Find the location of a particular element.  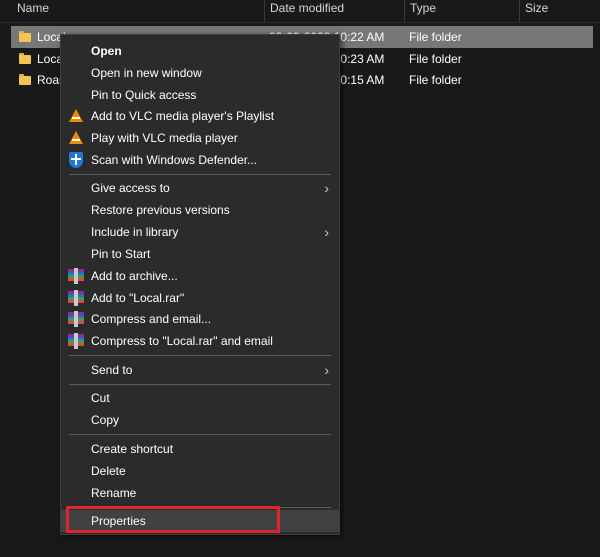

menu-item-rename: Rename is located at coordinates (200, 493).